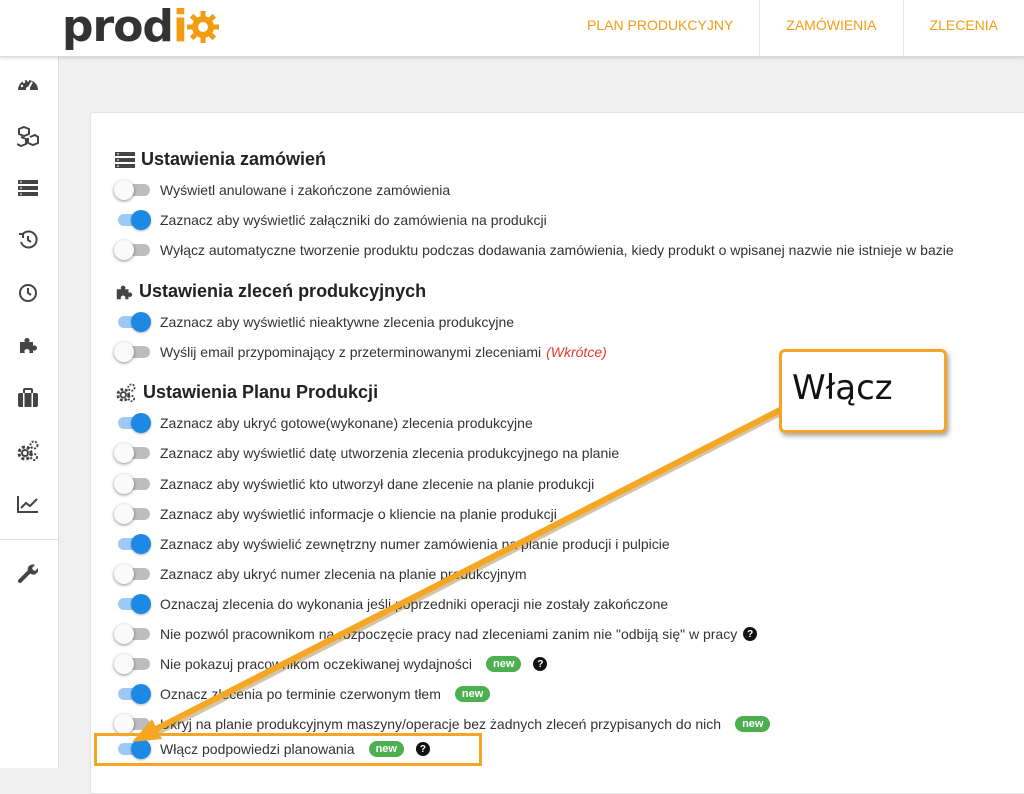 This screenshot has width=1024, height=794. What do you see at coordinates (288, 749) in the screenshot?
I see `annotation-highlight-box` at bounding box center [288, 749].